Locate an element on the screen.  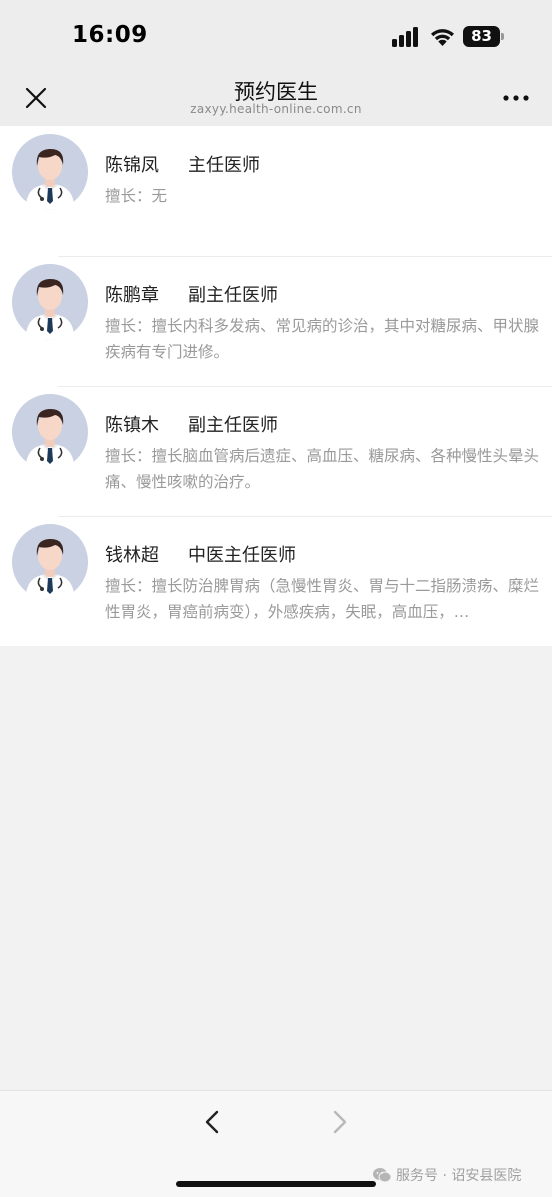
home-indicator is located at coordinates (276, 1184).